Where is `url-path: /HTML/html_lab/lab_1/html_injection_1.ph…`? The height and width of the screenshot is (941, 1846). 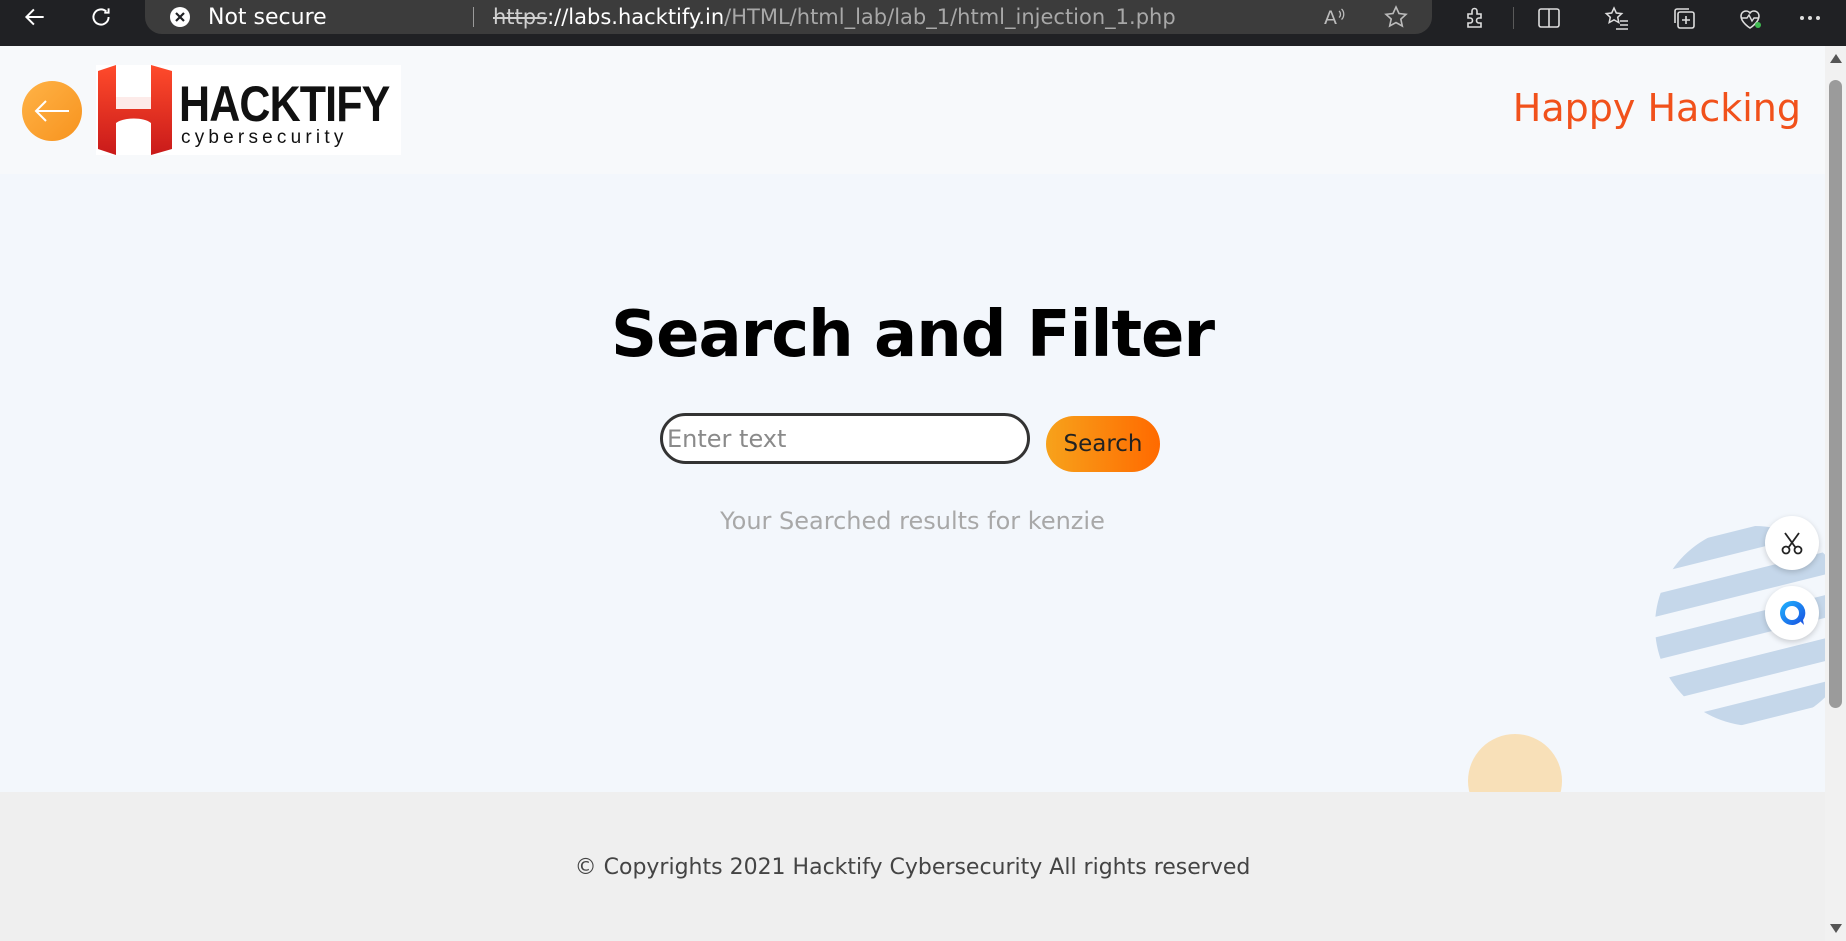
url-path: /HTML/html_lab/lab_1/html_injection_1.ph… is located at coordinates (950, 17).